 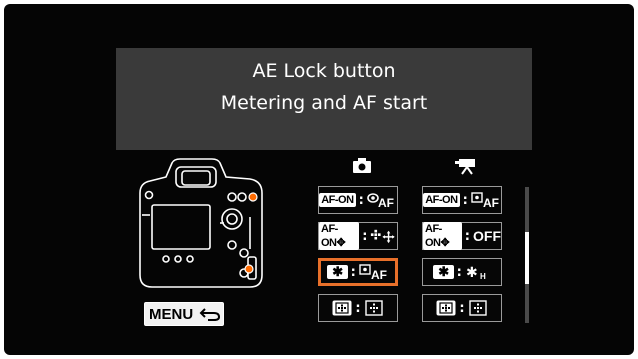 What do you see at coordinates (210, 314) in the screenshot?
I see `return-arrow-icon` at bounding box center [210, 314].